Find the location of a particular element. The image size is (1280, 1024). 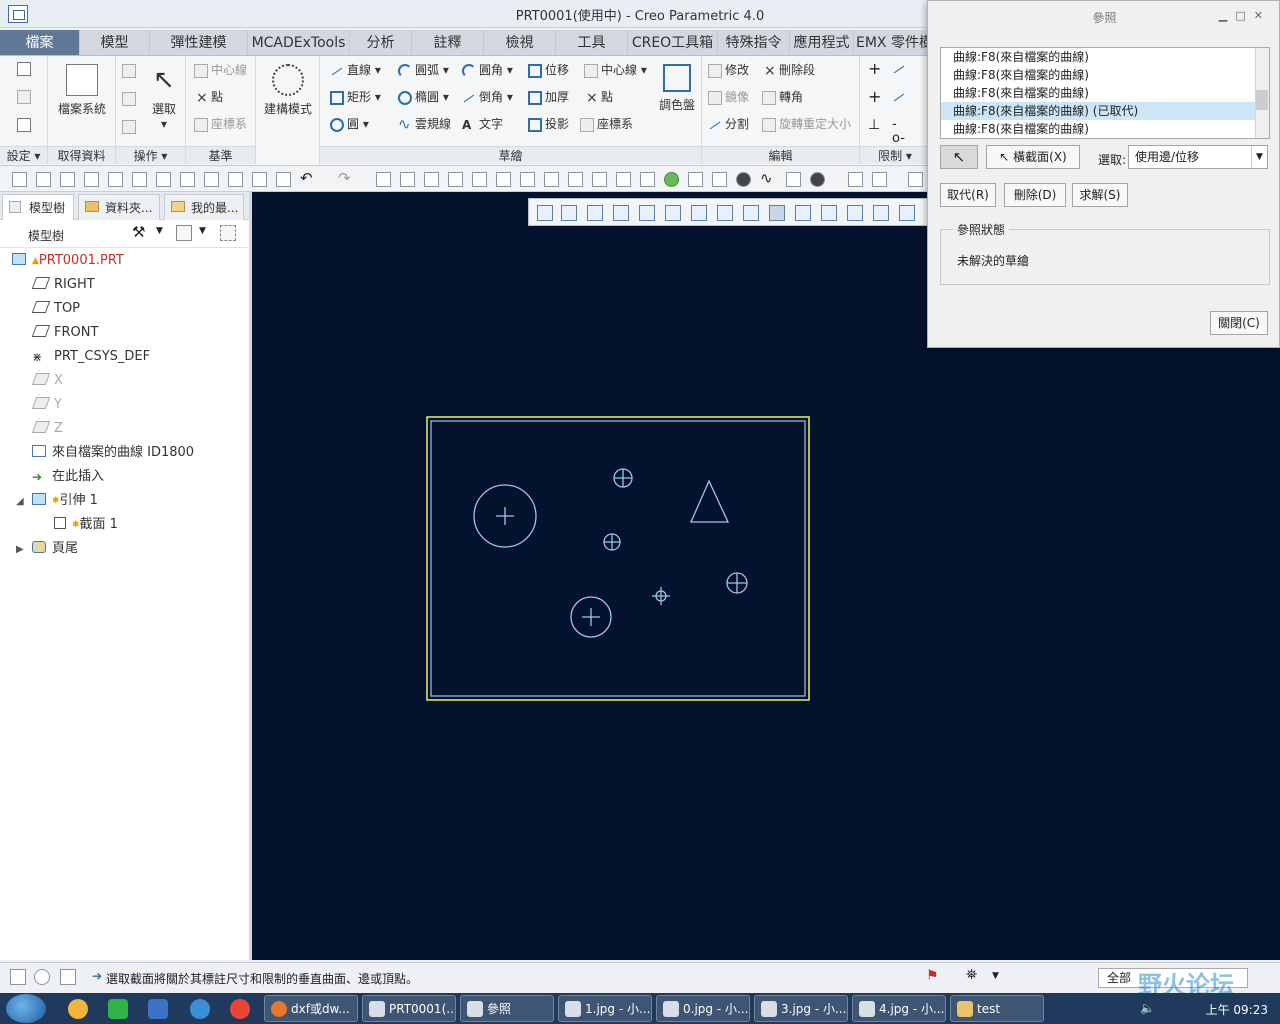

tree-item-plane: Y is located at coordinates (46, 405).